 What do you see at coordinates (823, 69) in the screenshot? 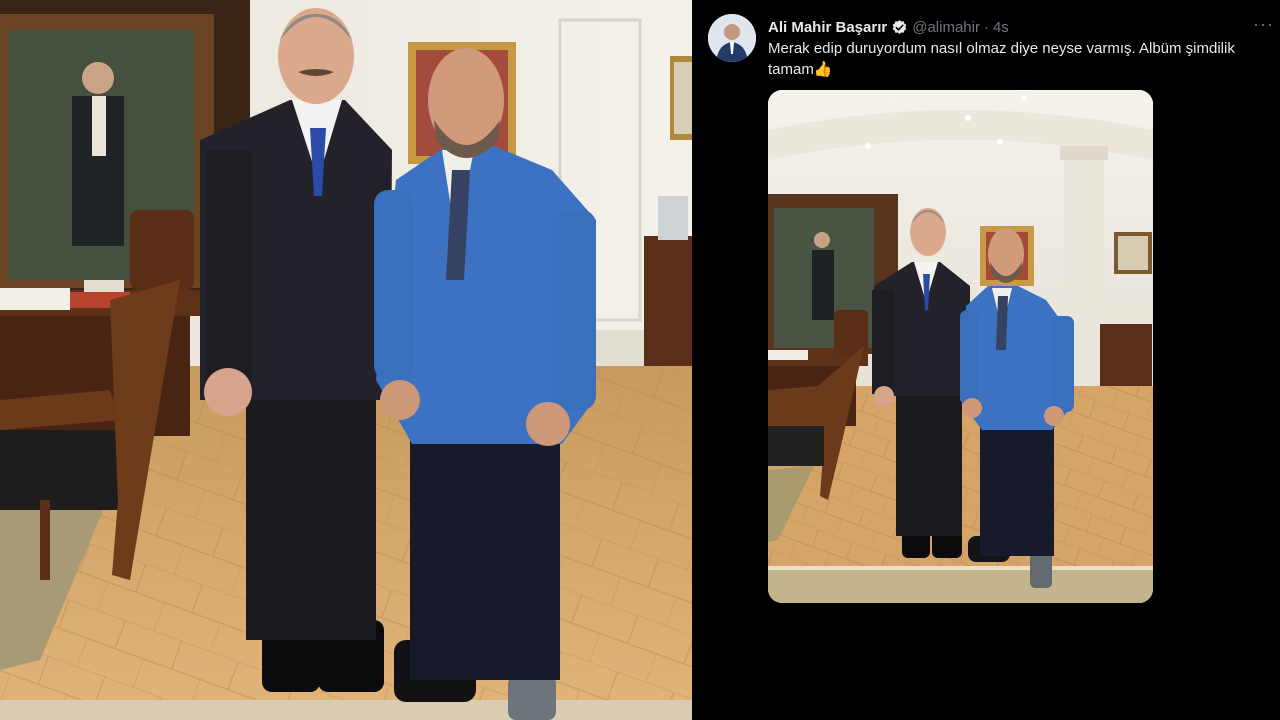
I see `thumbs-up-icon: 👍` at bounding box center [823, 69].